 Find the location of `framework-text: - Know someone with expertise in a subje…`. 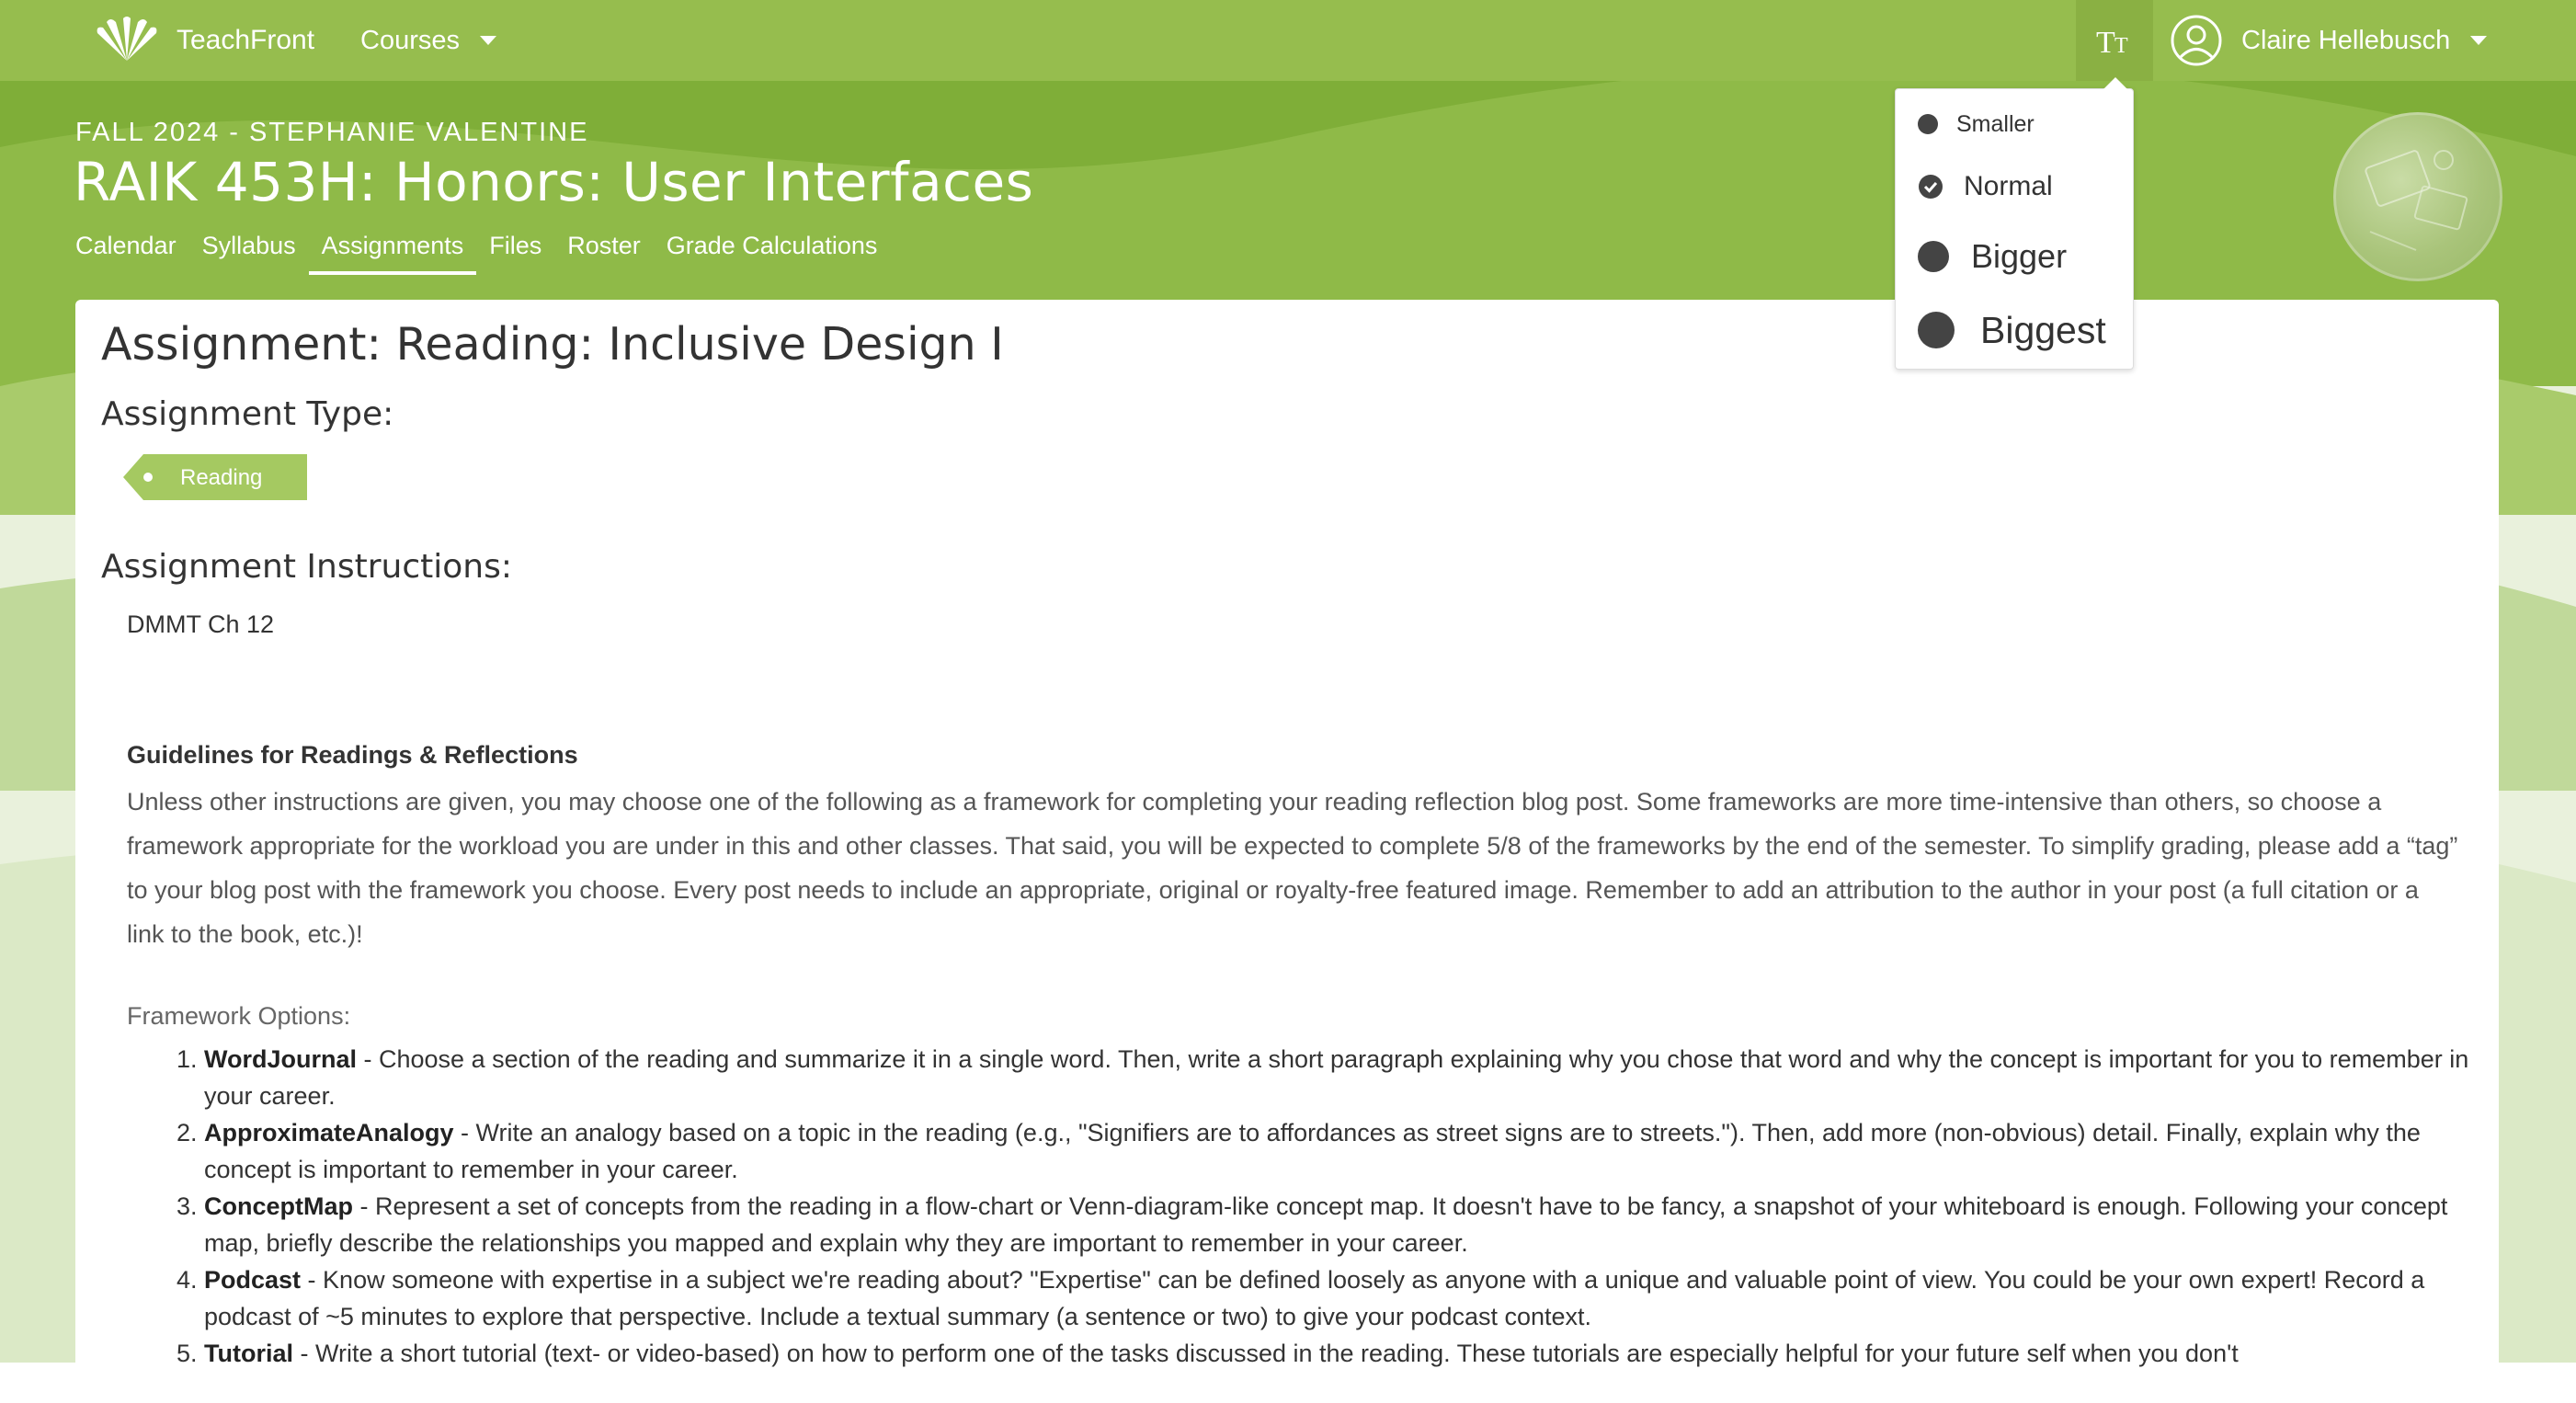

framework-text: - Know someone with expertise in a subje… is located at coordinates (1314, 1298).